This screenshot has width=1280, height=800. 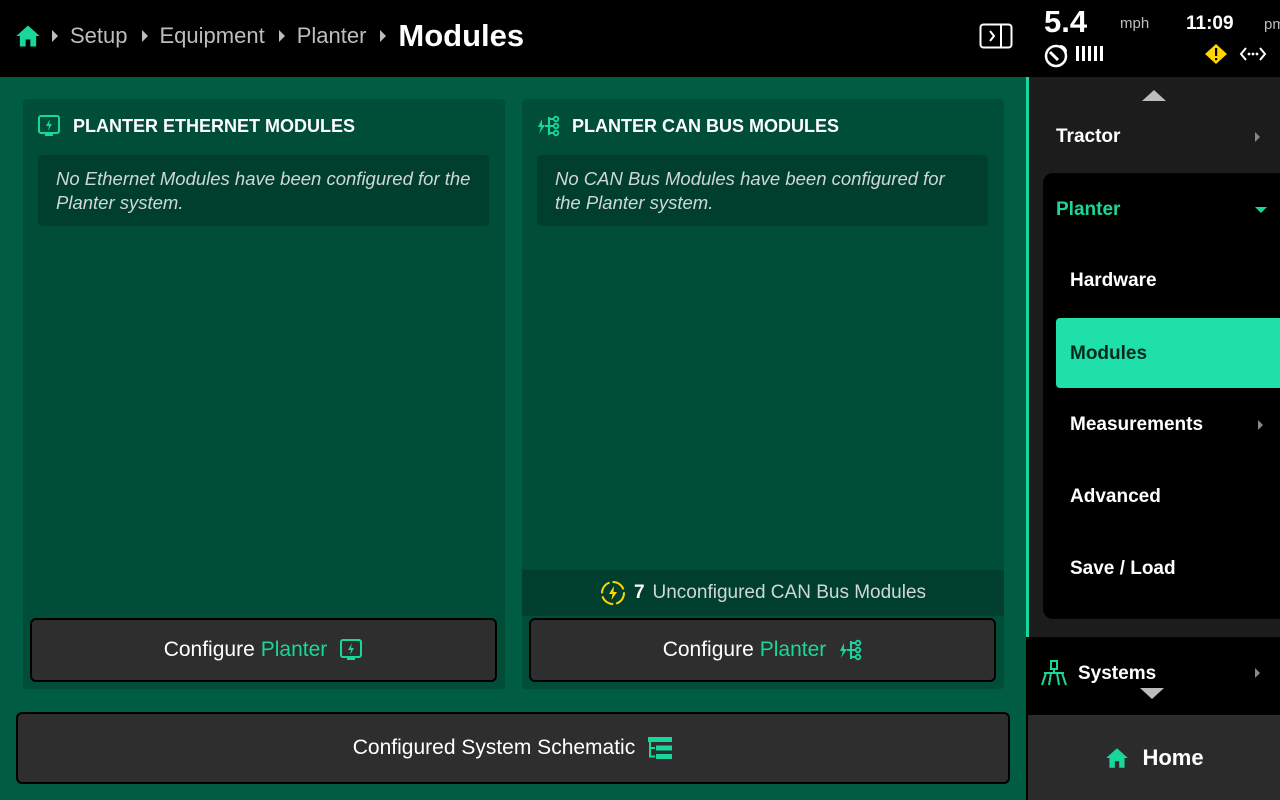 I want to click on nav-item-tractor: Tractor, so click(x=1088, y=137).